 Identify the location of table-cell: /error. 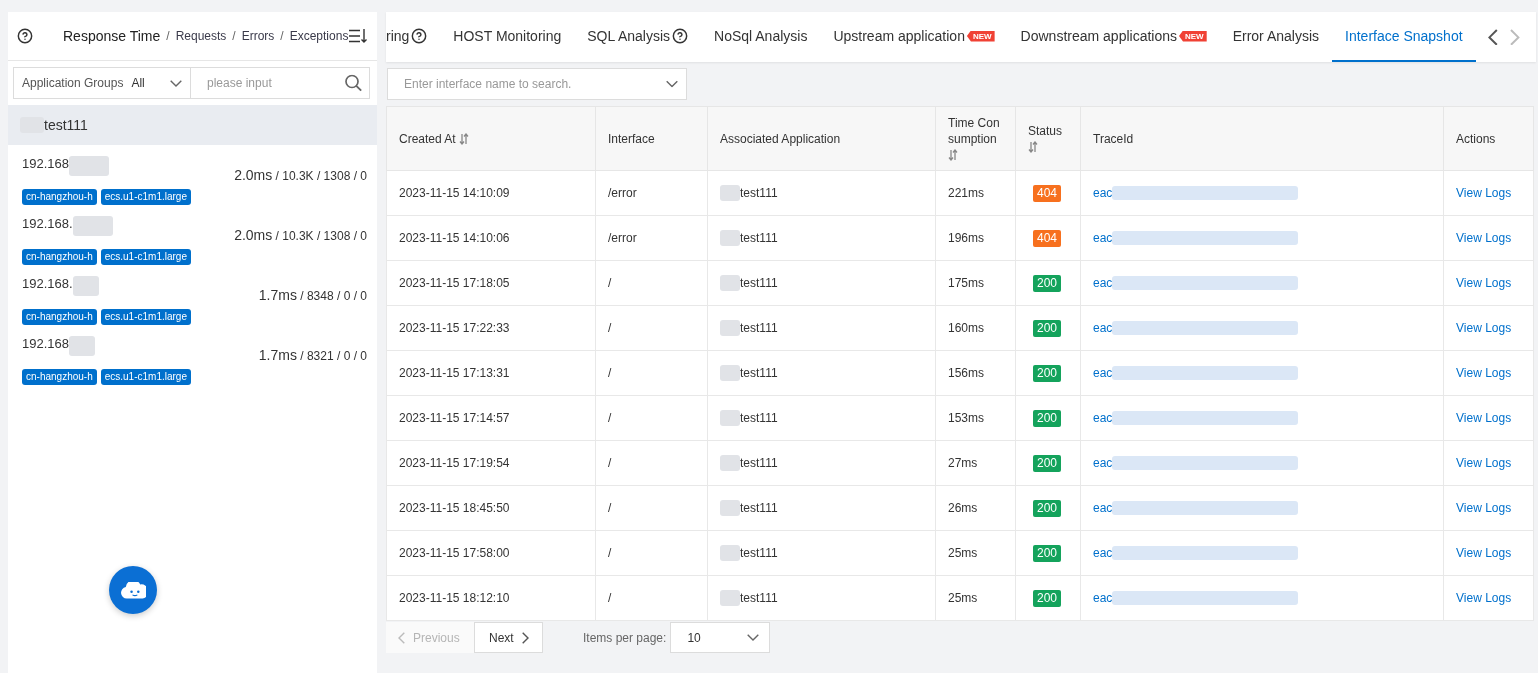
(651, 238).